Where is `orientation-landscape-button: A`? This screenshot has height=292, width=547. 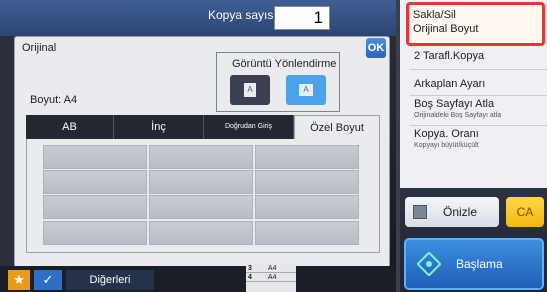
orientation-landscape-button: A is located at coordinates (306, 90).